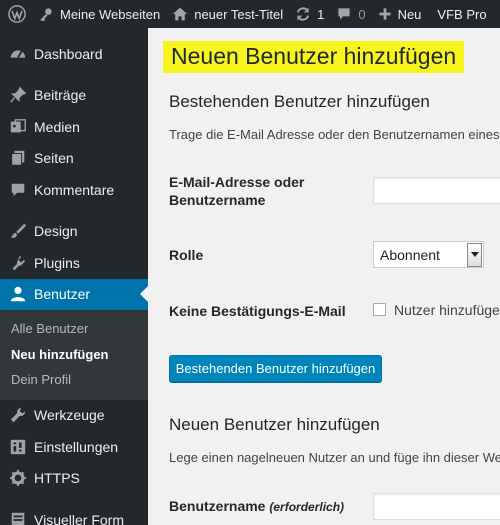  I want to click on sidebar-item-users: Benutzer, so click(74, 294).